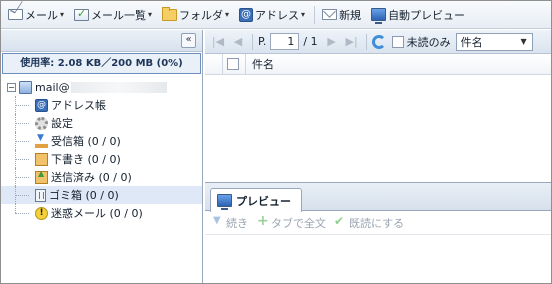  Describe the element at coordinates (86, 159) in the screenshot. I see `sidebar-item-label: 下書き (0 / 0)` at that location.